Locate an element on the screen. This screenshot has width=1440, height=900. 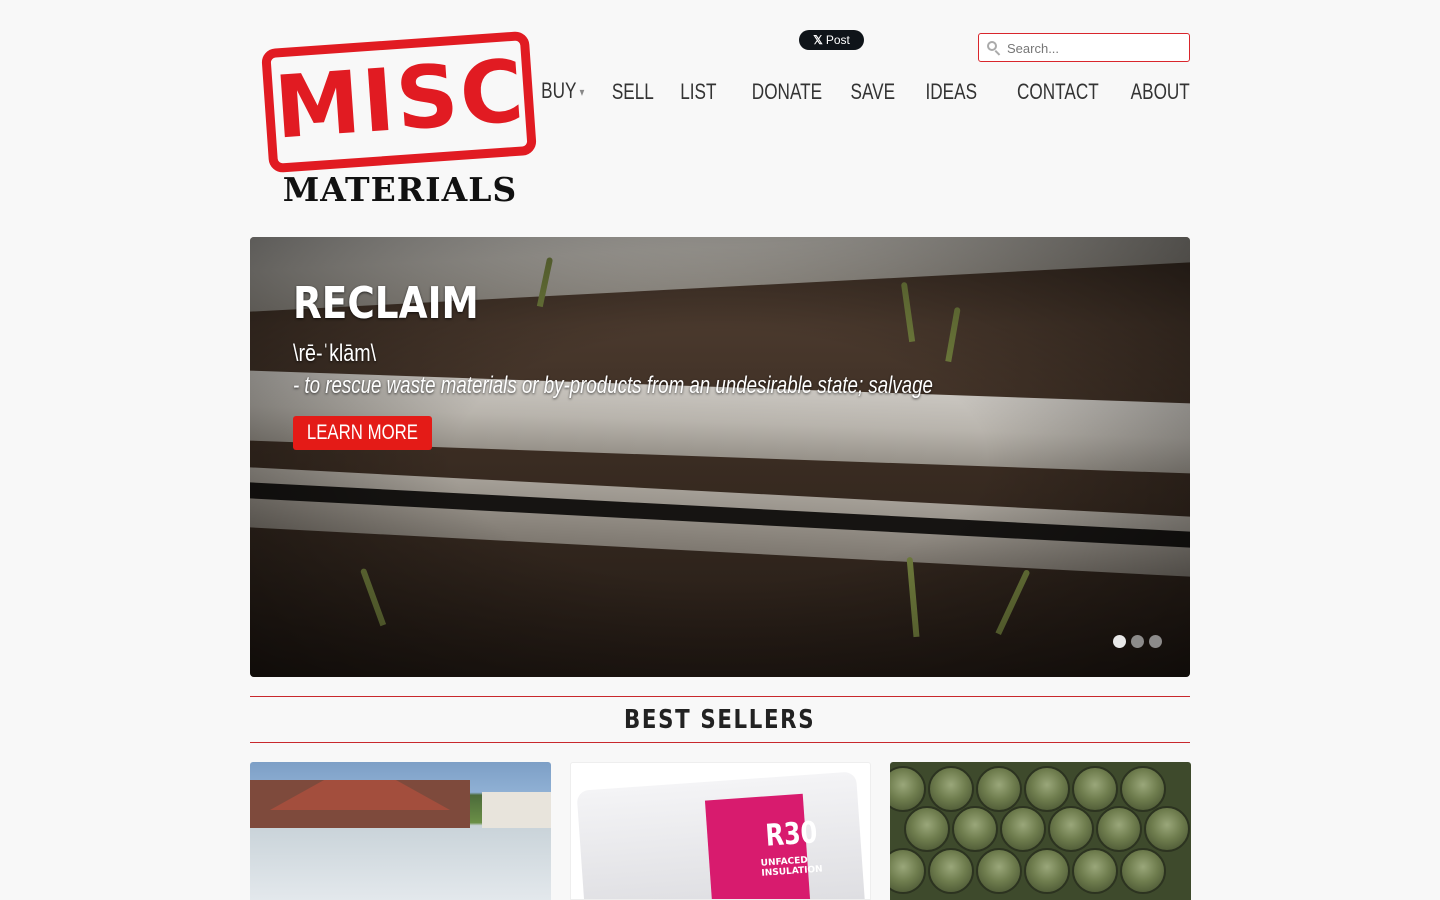
search-input is located at coordinates (1095, 48).